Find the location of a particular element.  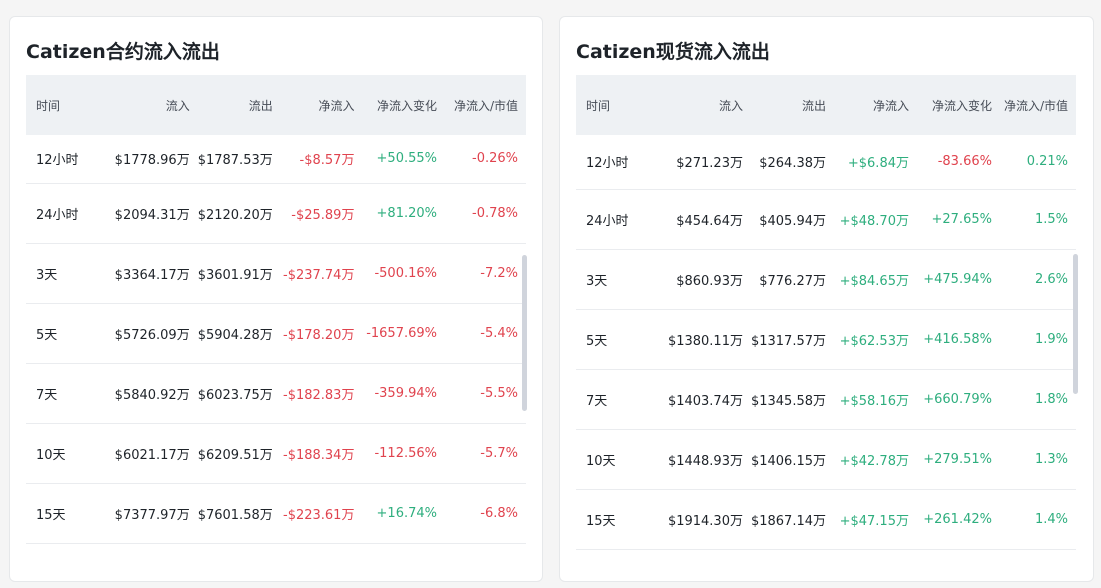

cell-netflow: +$62.53万 is located at coordinates (875, 339).